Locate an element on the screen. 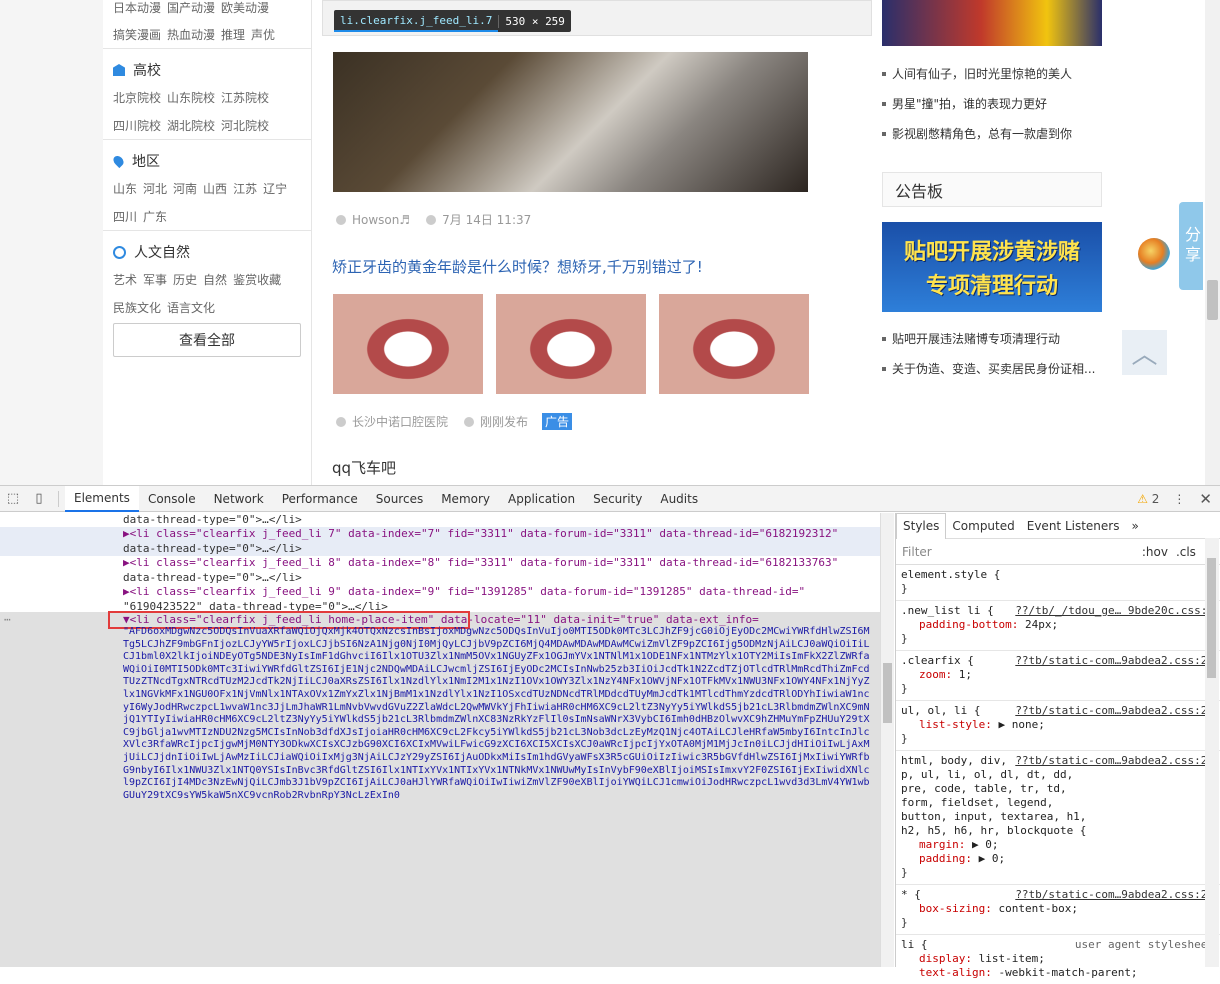  link: 搞笑漫画 is located at coordinates (137, 35).